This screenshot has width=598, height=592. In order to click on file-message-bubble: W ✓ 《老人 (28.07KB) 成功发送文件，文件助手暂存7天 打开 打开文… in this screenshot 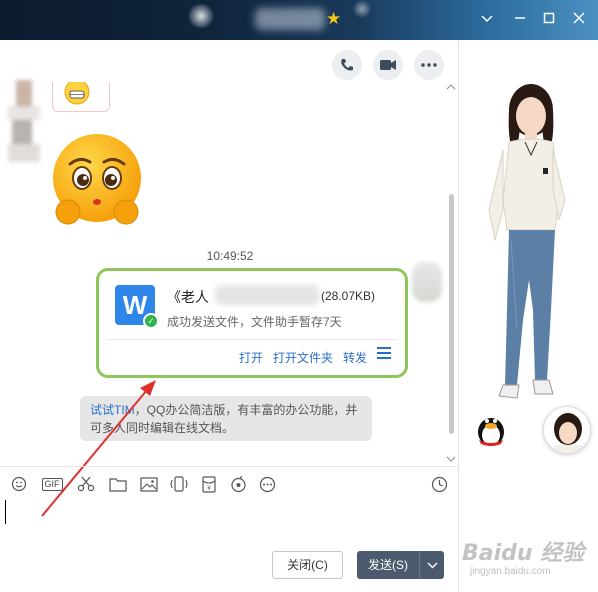, I will do `click(252, 323)`.